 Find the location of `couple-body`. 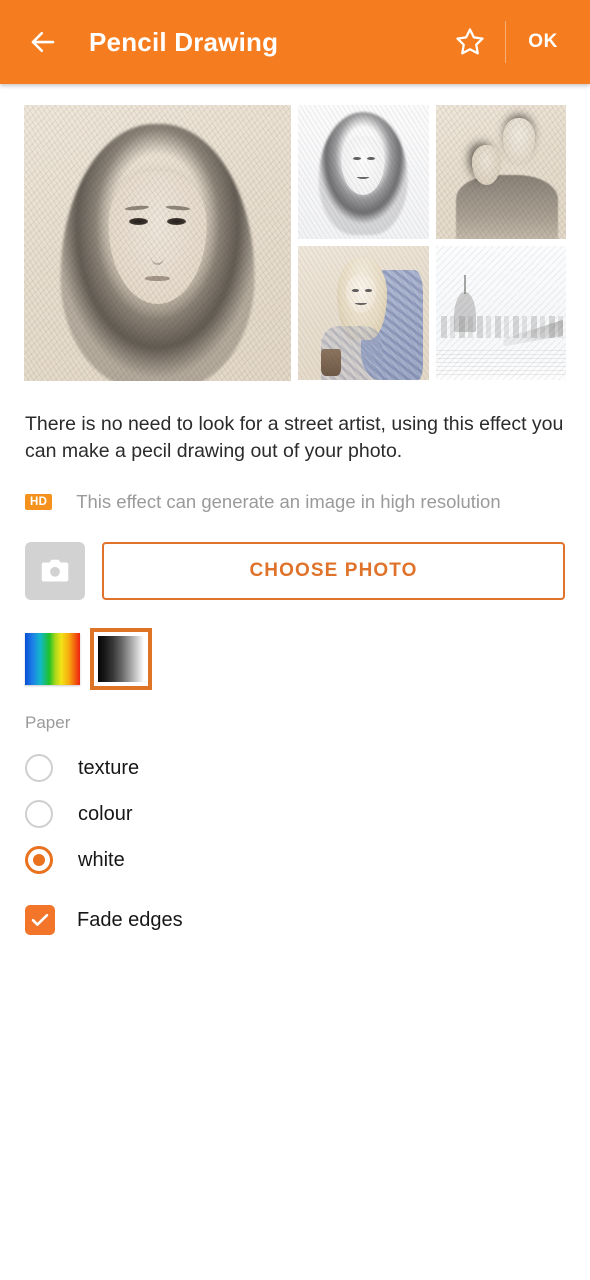

couple-body is located at coordinates (507, 206).